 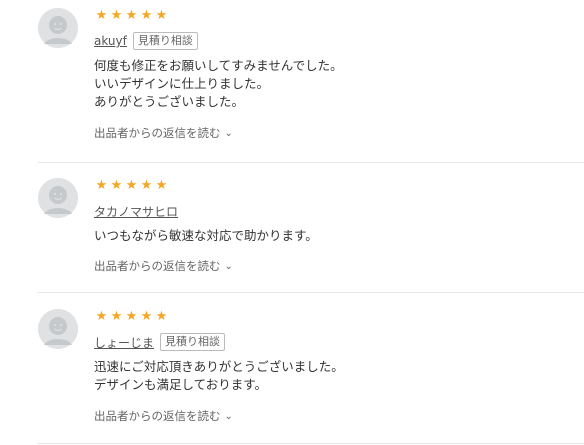 What do you see at coordinates (136, 211) in the screenshot?
I see `reviewer-name-link: タカノマサヒロ` at bounding box center [136, 211].